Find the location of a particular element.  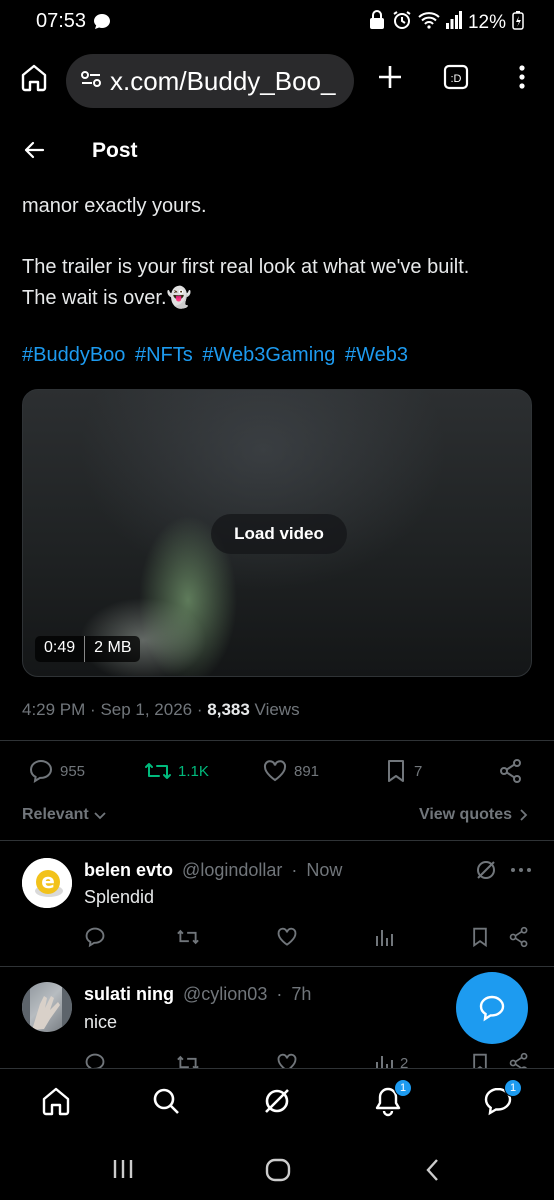

avatar-letter: e is located at coordinates (48, 881).